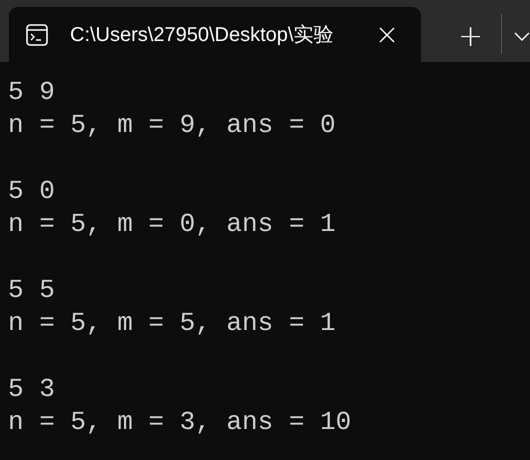  I want to click on new-tab-button: +, so click(471, 37).